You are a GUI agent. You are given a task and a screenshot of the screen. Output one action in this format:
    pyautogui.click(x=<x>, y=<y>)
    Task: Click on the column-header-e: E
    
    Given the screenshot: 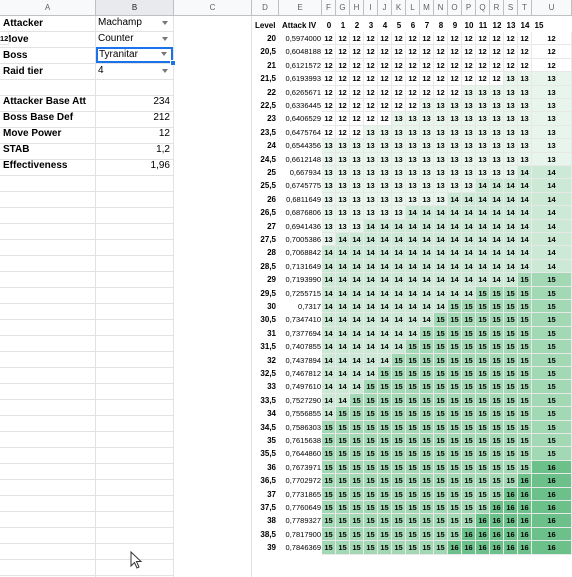 What is the action you would take?
    pyautogui.click(x=300, y=8)
    